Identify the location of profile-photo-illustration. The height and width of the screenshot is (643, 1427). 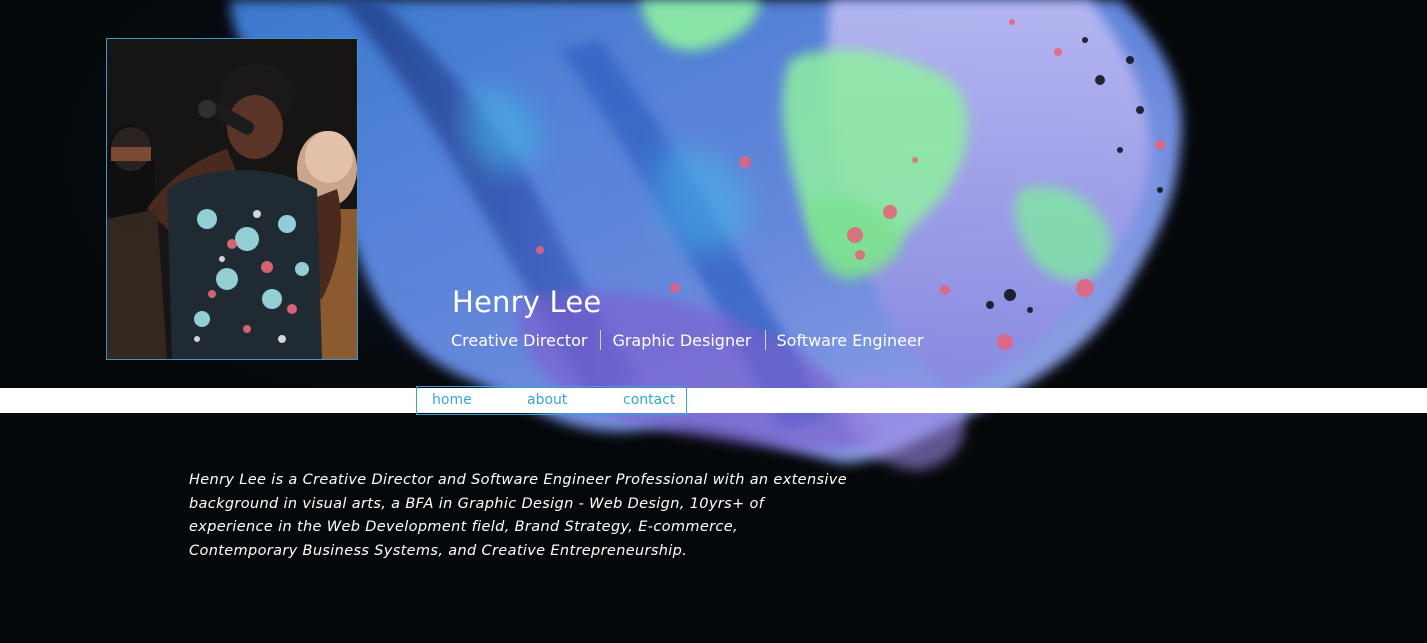
(232, 199).